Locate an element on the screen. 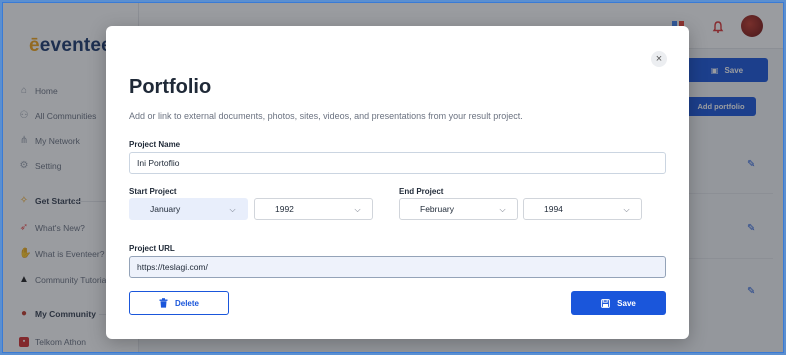 This screenshot has height=355, width=786. project-url-input: https://teslagi.com/ is located at coordinates (397, 267).